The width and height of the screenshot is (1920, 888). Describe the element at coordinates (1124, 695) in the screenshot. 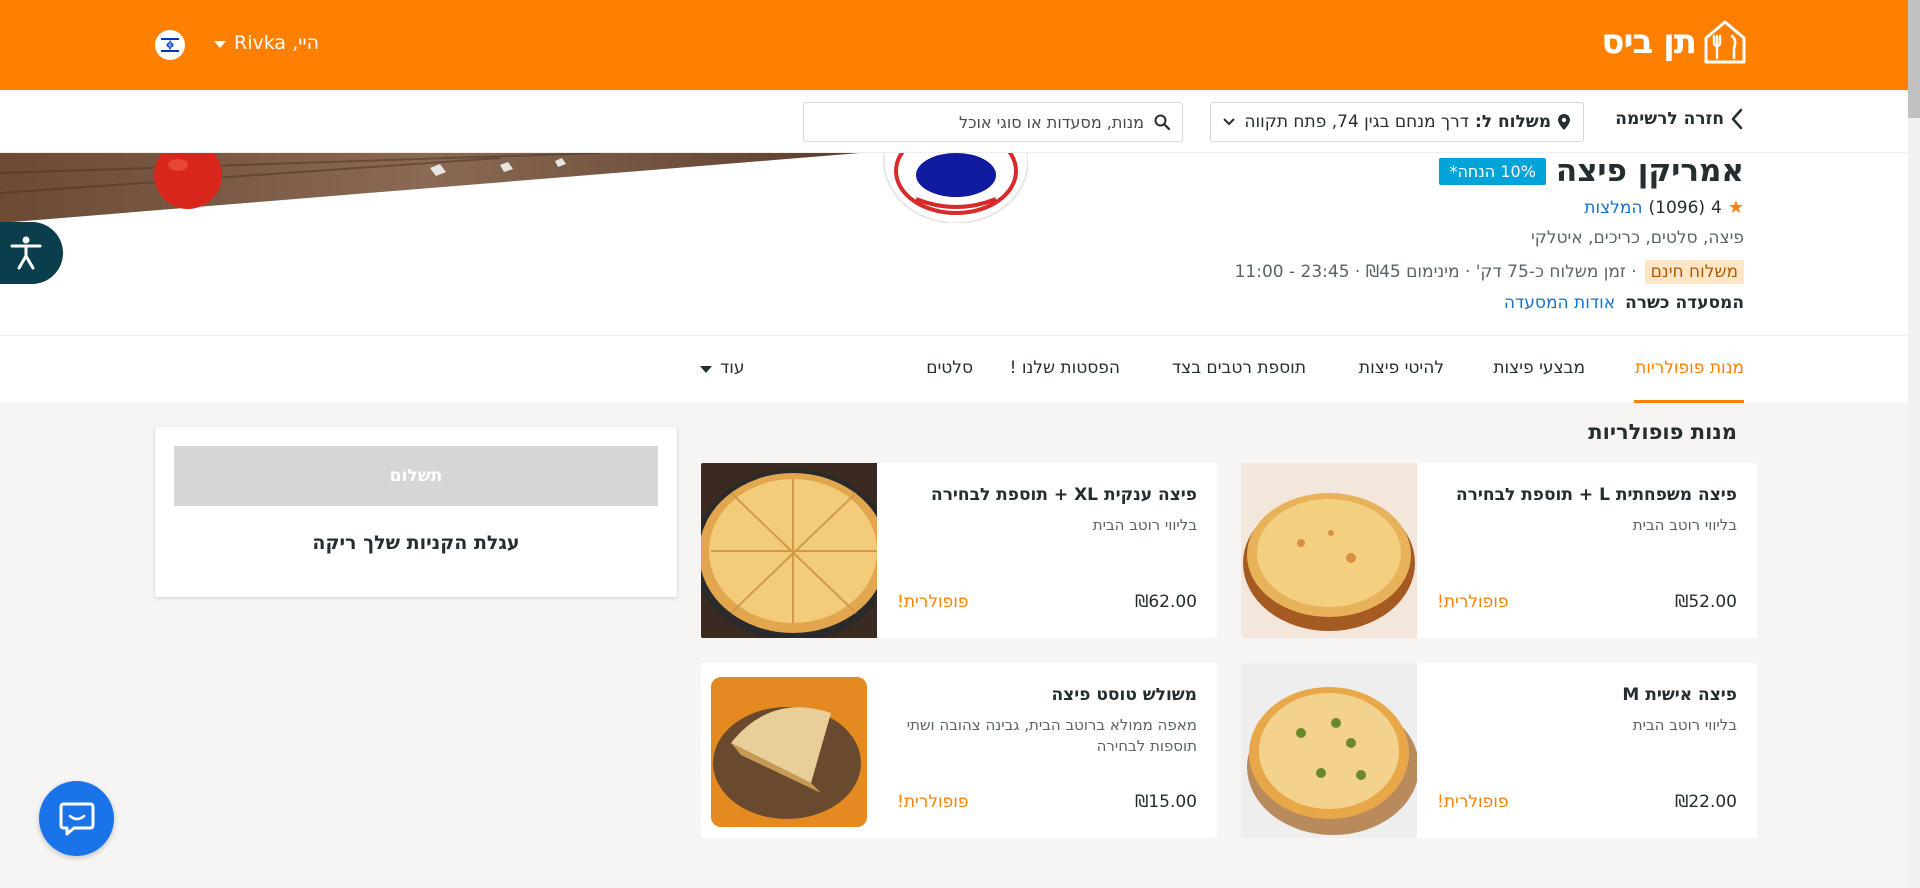

I see `dish-title: משולש טוסט פיצה` at that location.